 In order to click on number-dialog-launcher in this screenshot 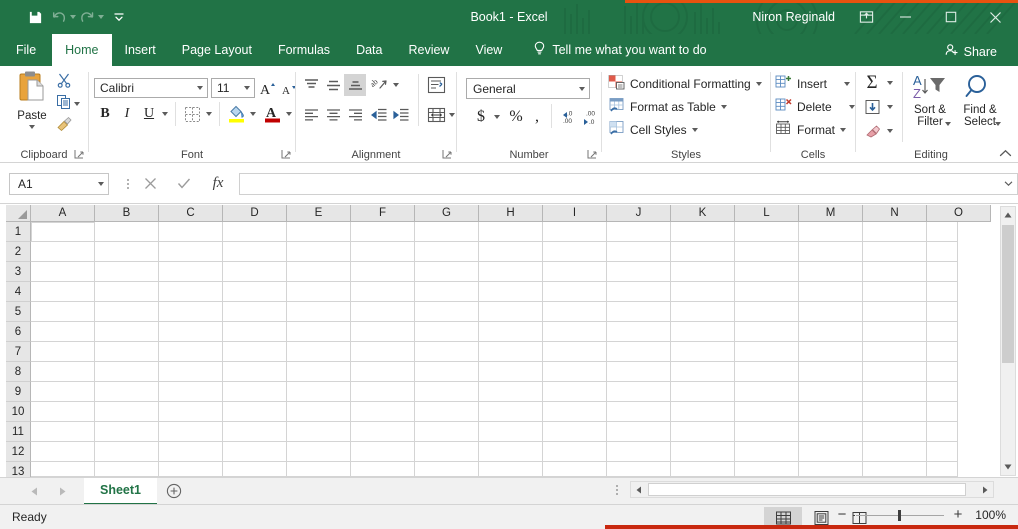, I will do `click(592, 154)`.